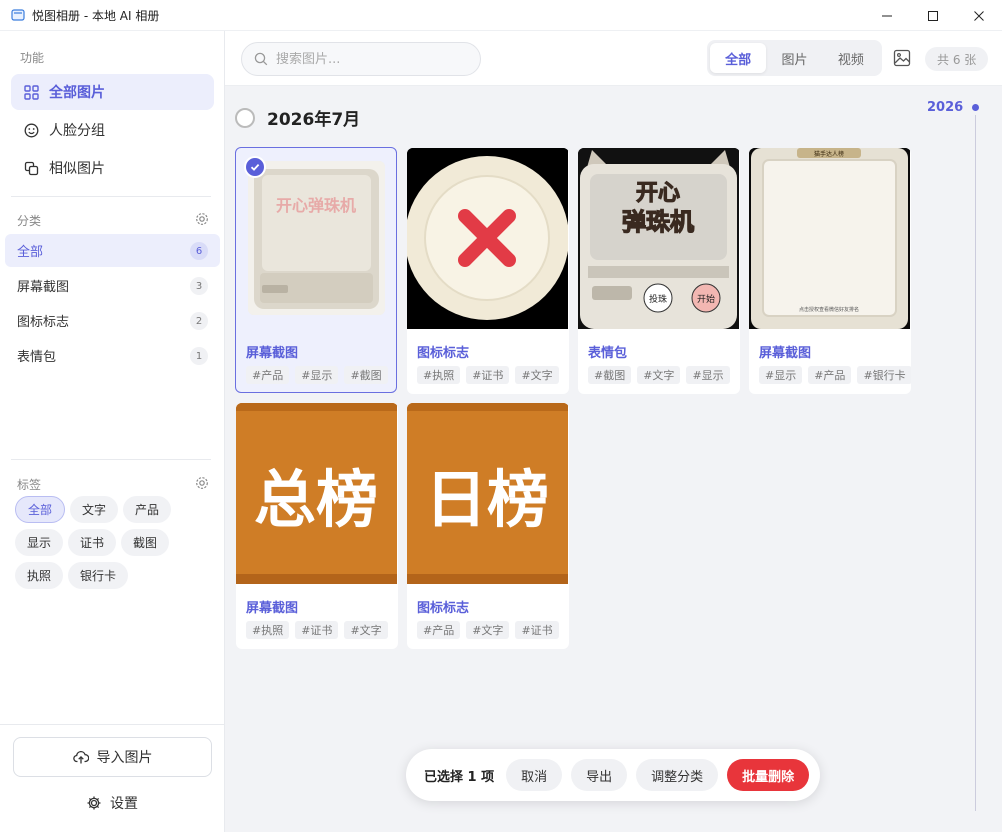  I want to click on photo-thumbnail: 日榜, so click(487, 493).